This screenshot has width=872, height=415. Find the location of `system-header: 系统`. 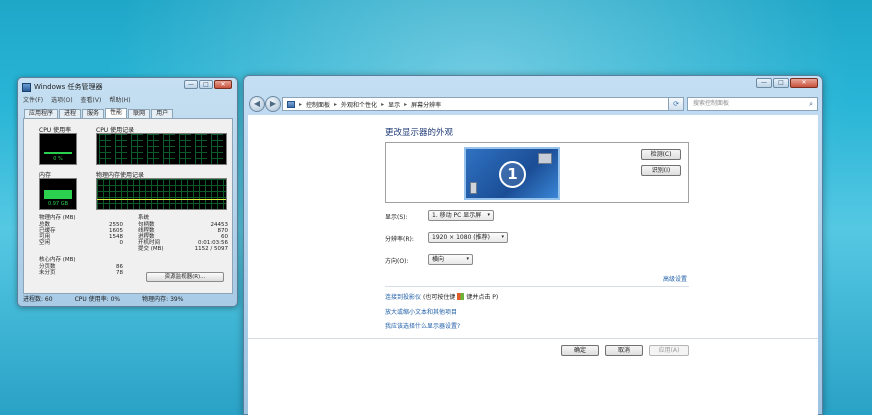

system-header: 系统 is located at coordinates (144, 218).